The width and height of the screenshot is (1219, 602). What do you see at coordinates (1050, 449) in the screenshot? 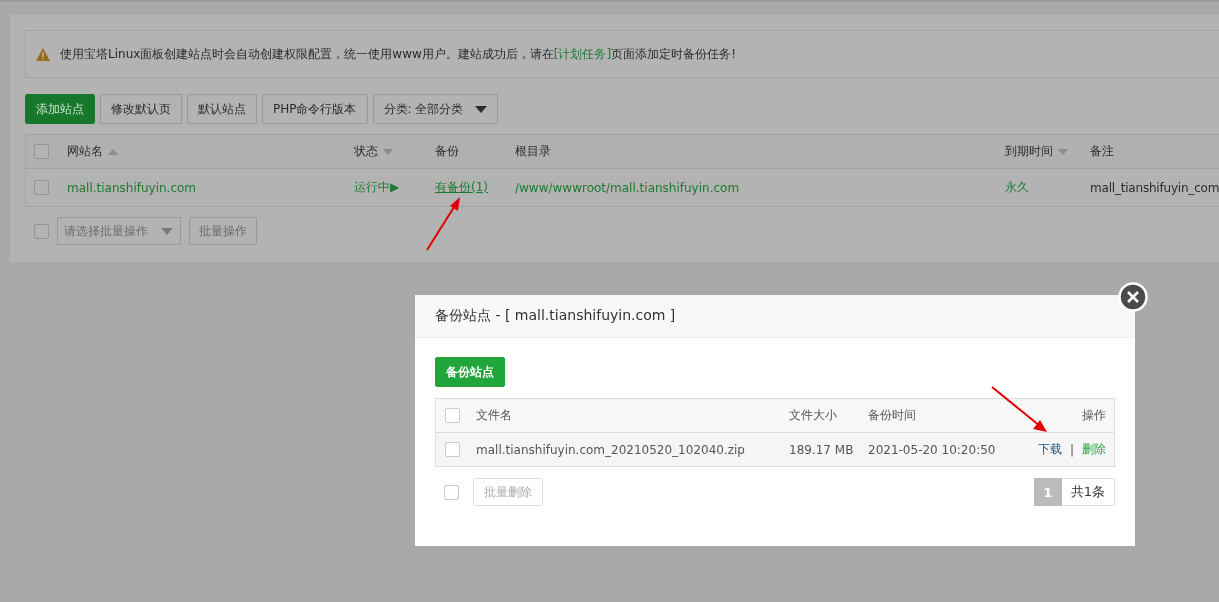
I see `download-link: 下载` at bounding box center [1050, 449].